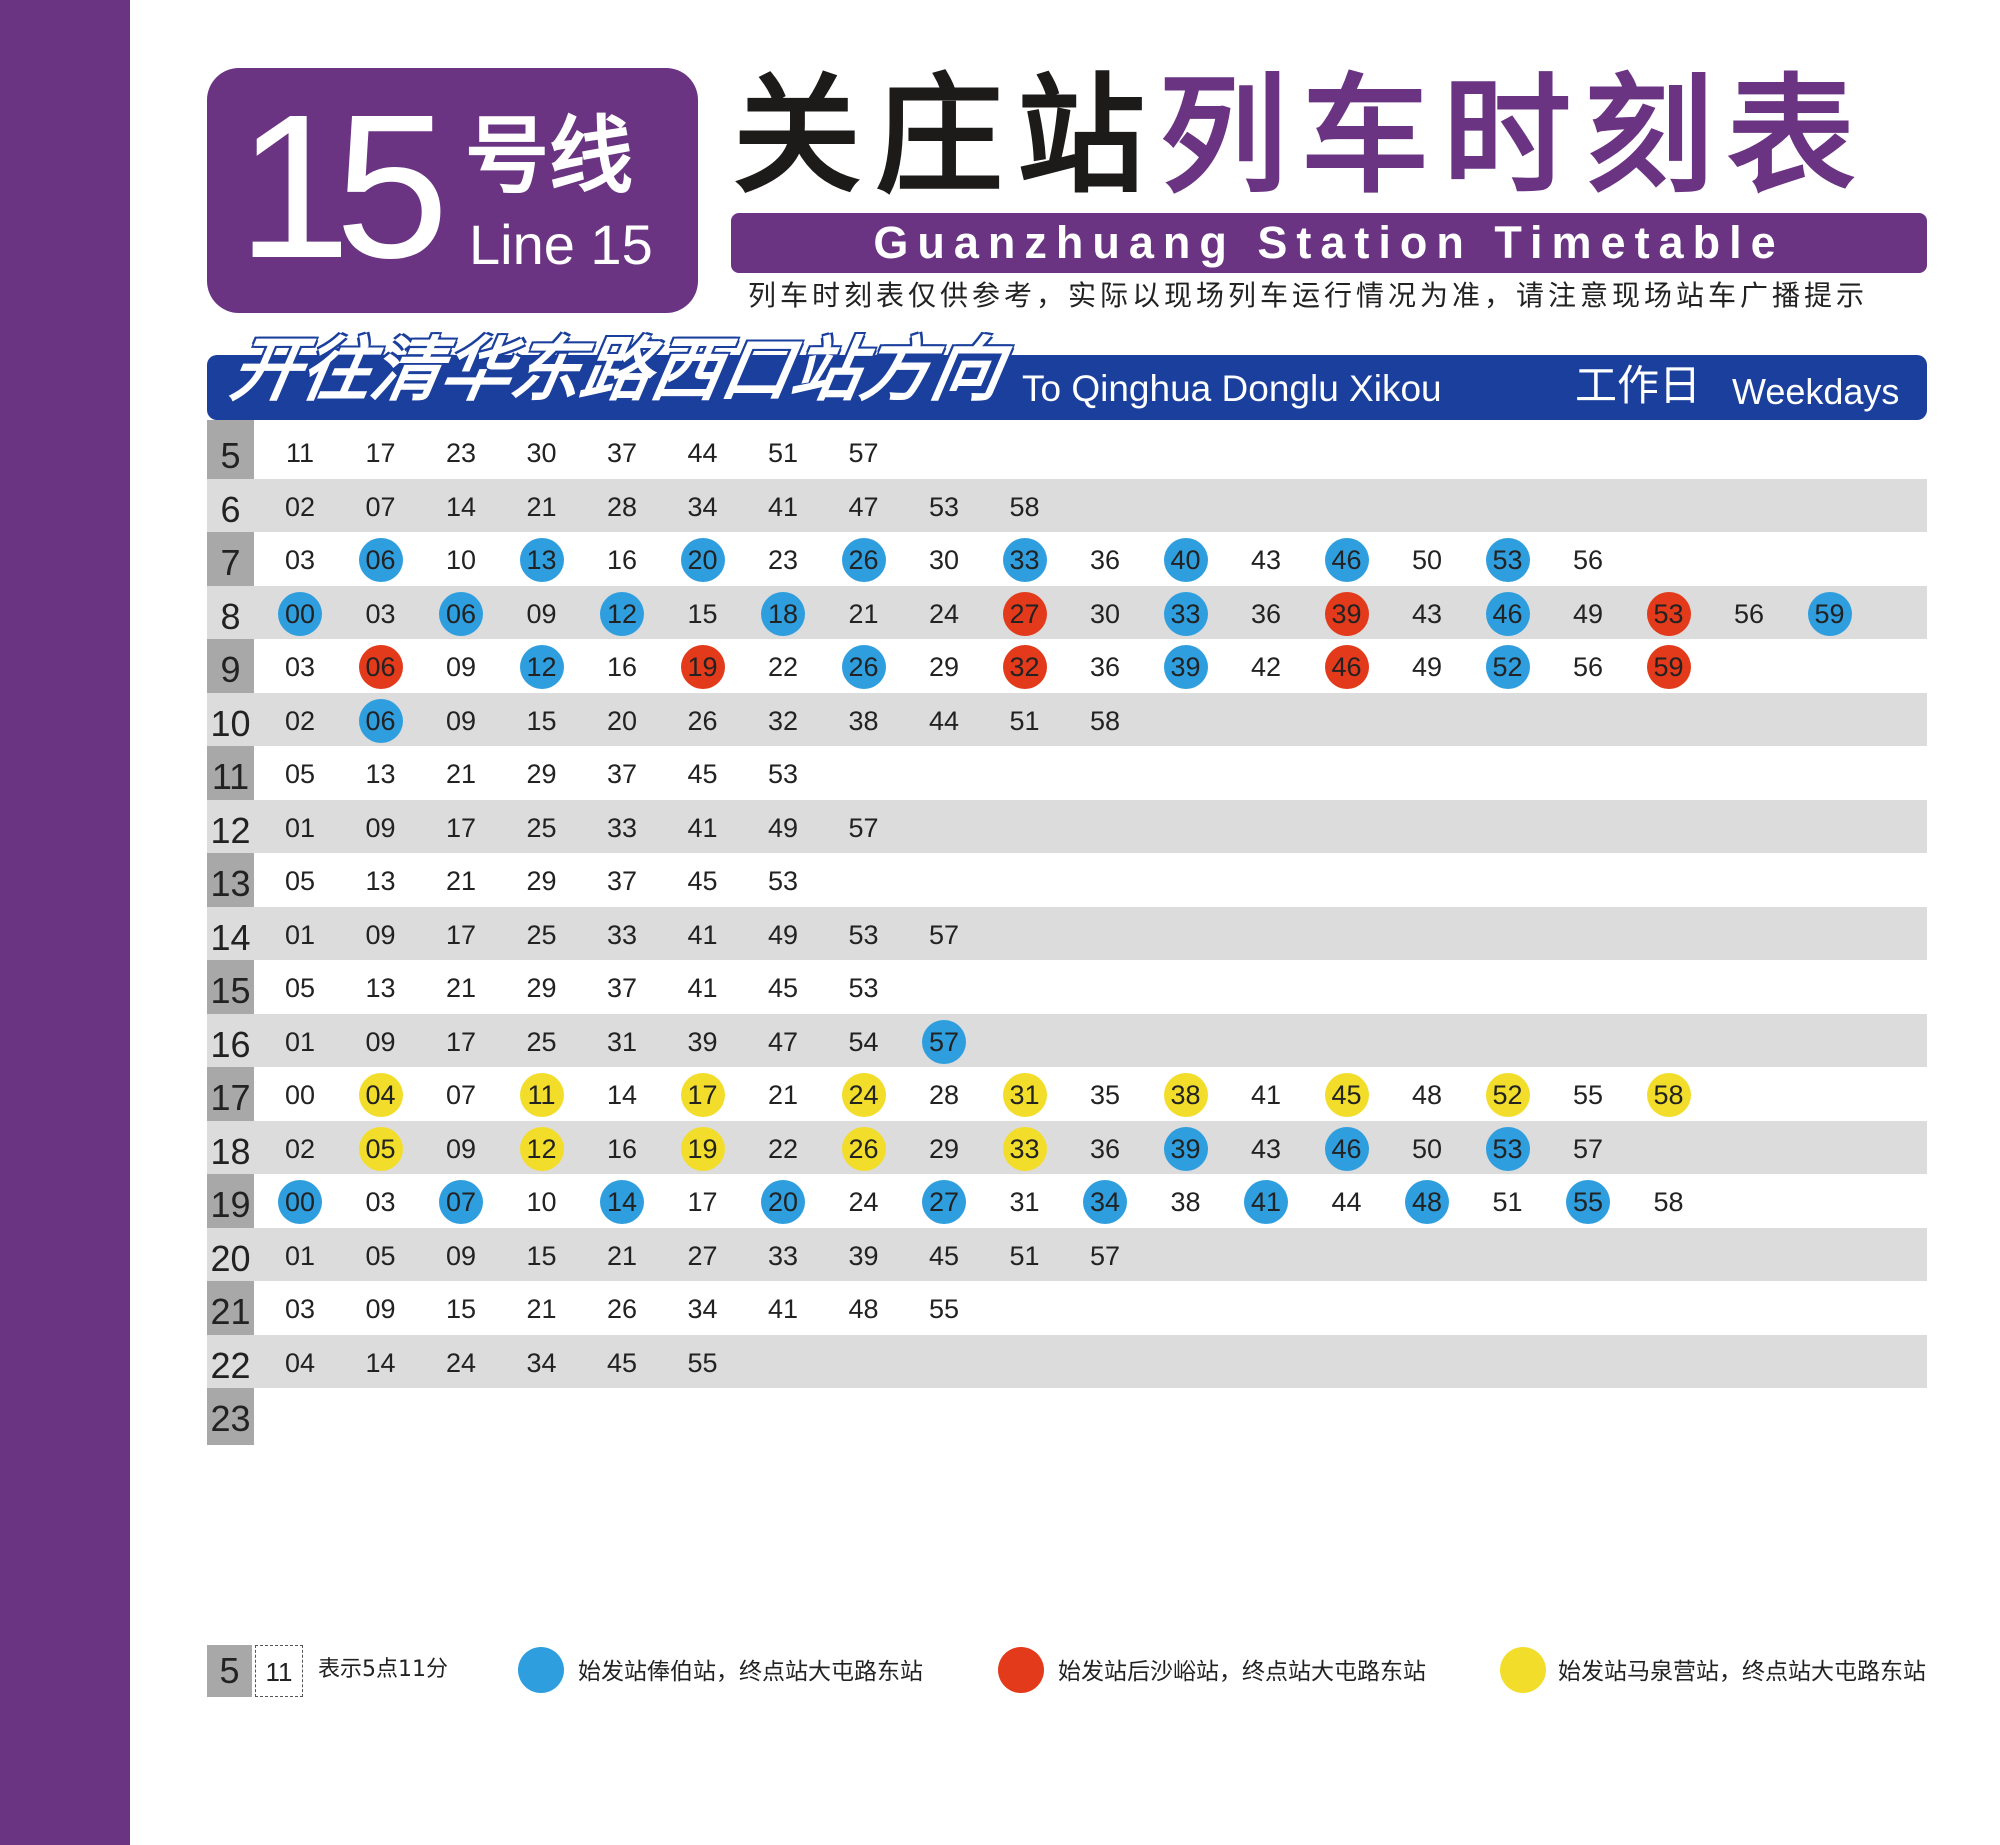 The width and height of the screenshot is (2000, 1845). Describe the element at coordinates (1067, 505) in the screenshot. I see `hour-row: 6 02 07 14 21 28 34 41 47 53 58` at that location.